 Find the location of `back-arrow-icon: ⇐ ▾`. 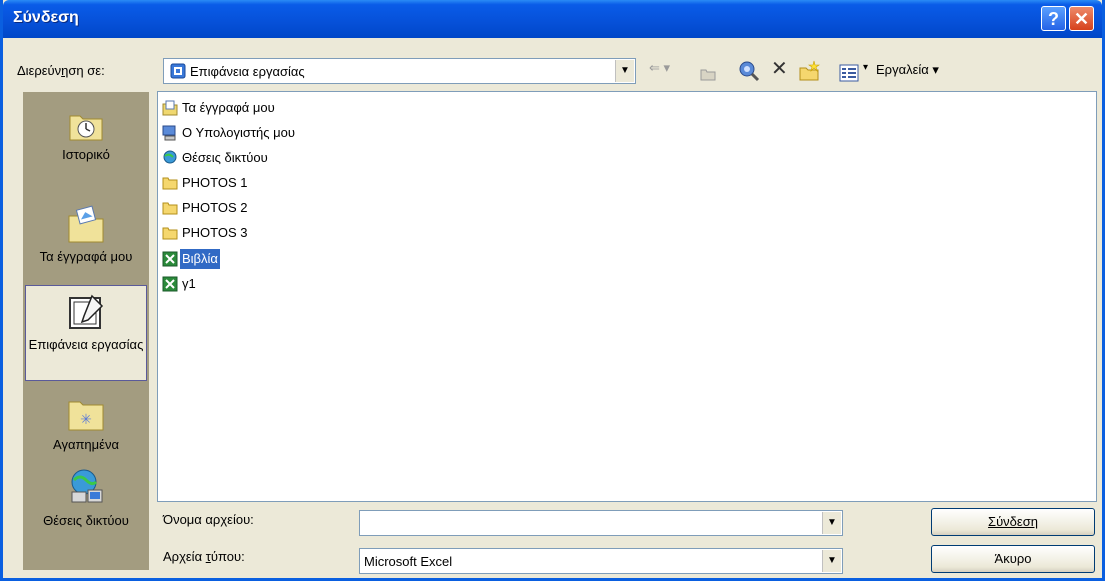

back-arrow-icon: ⇐ ▾ is located at coordinates (660, 67).